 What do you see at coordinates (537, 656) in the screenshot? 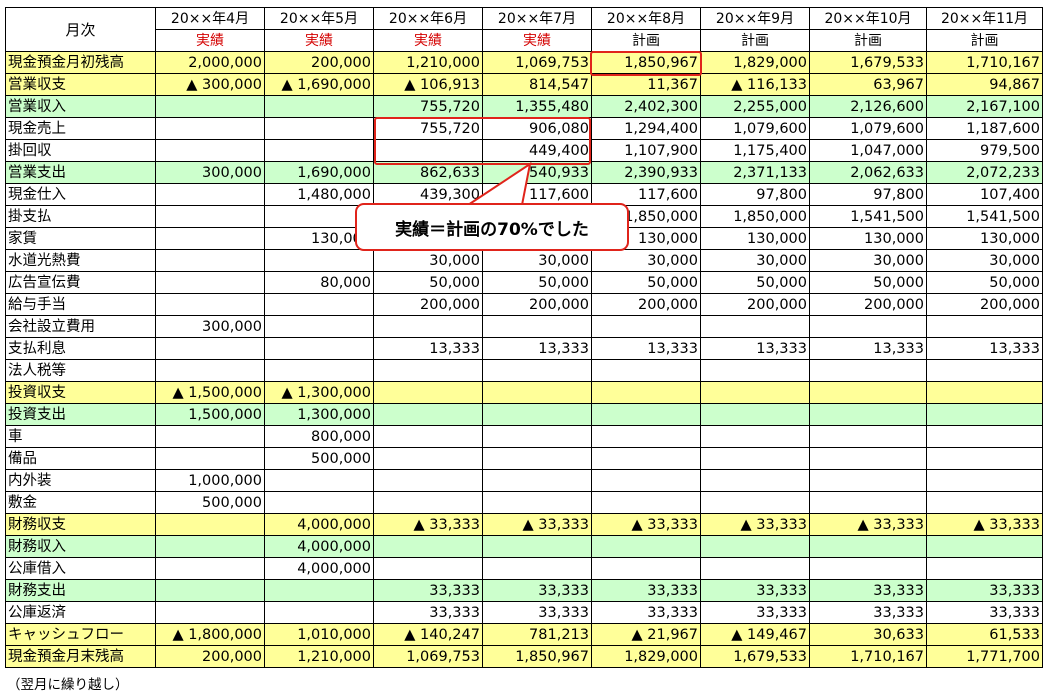
I see `value-cell: 1,850,967` at bounding box center [537, 656].